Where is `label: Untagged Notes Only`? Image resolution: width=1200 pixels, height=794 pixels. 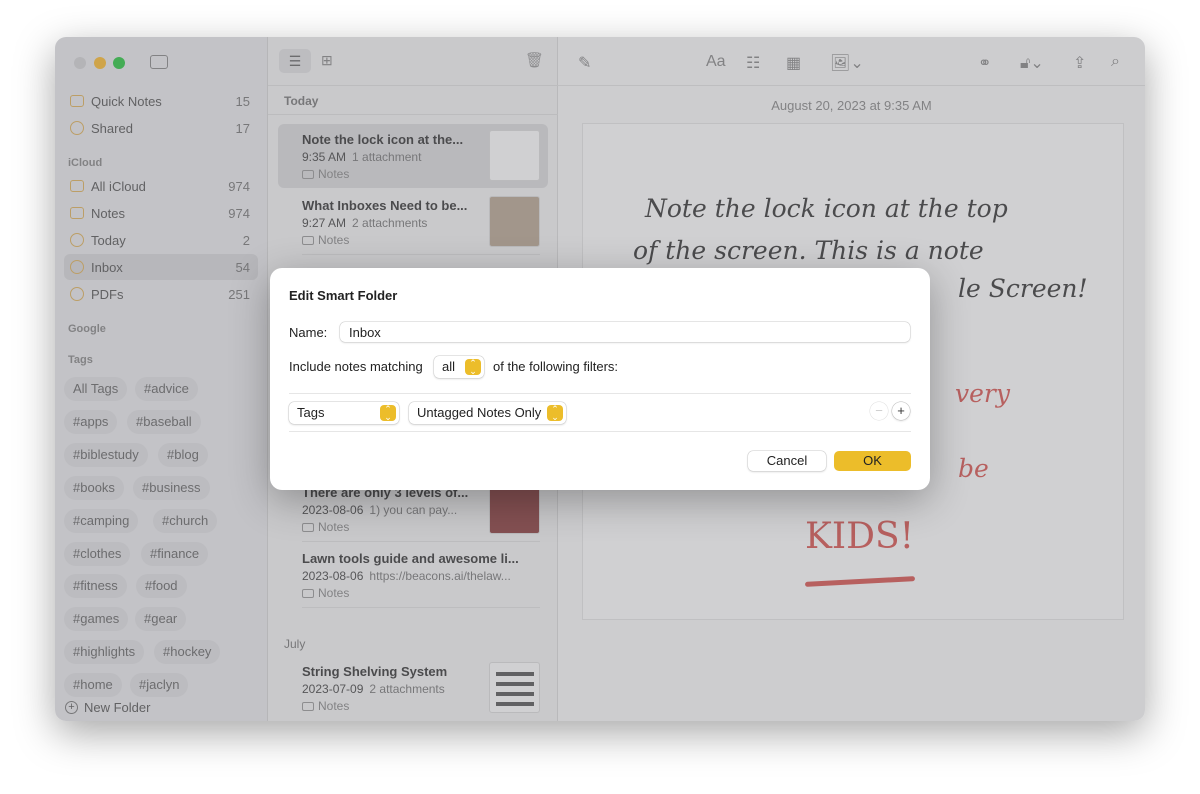 label: Untagged Notes Only is located at coordinates (479, 412).